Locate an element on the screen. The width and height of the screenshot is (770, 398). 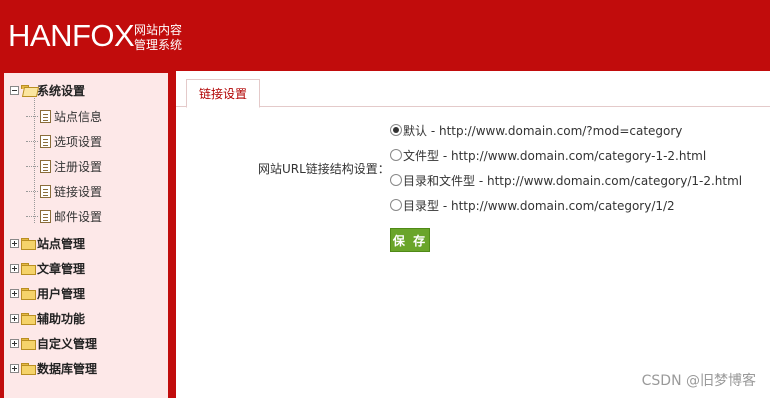
logo-subtitle: 网站内容 管理系统 is located at coordinates (158, 38).